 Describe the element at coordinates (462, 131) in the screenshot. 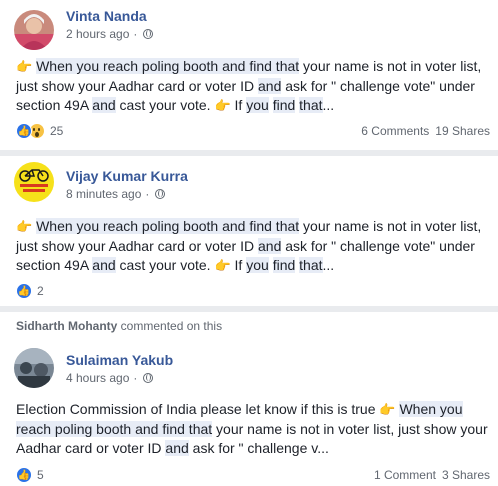

I see `shares-count: 19 Shares` at that location.